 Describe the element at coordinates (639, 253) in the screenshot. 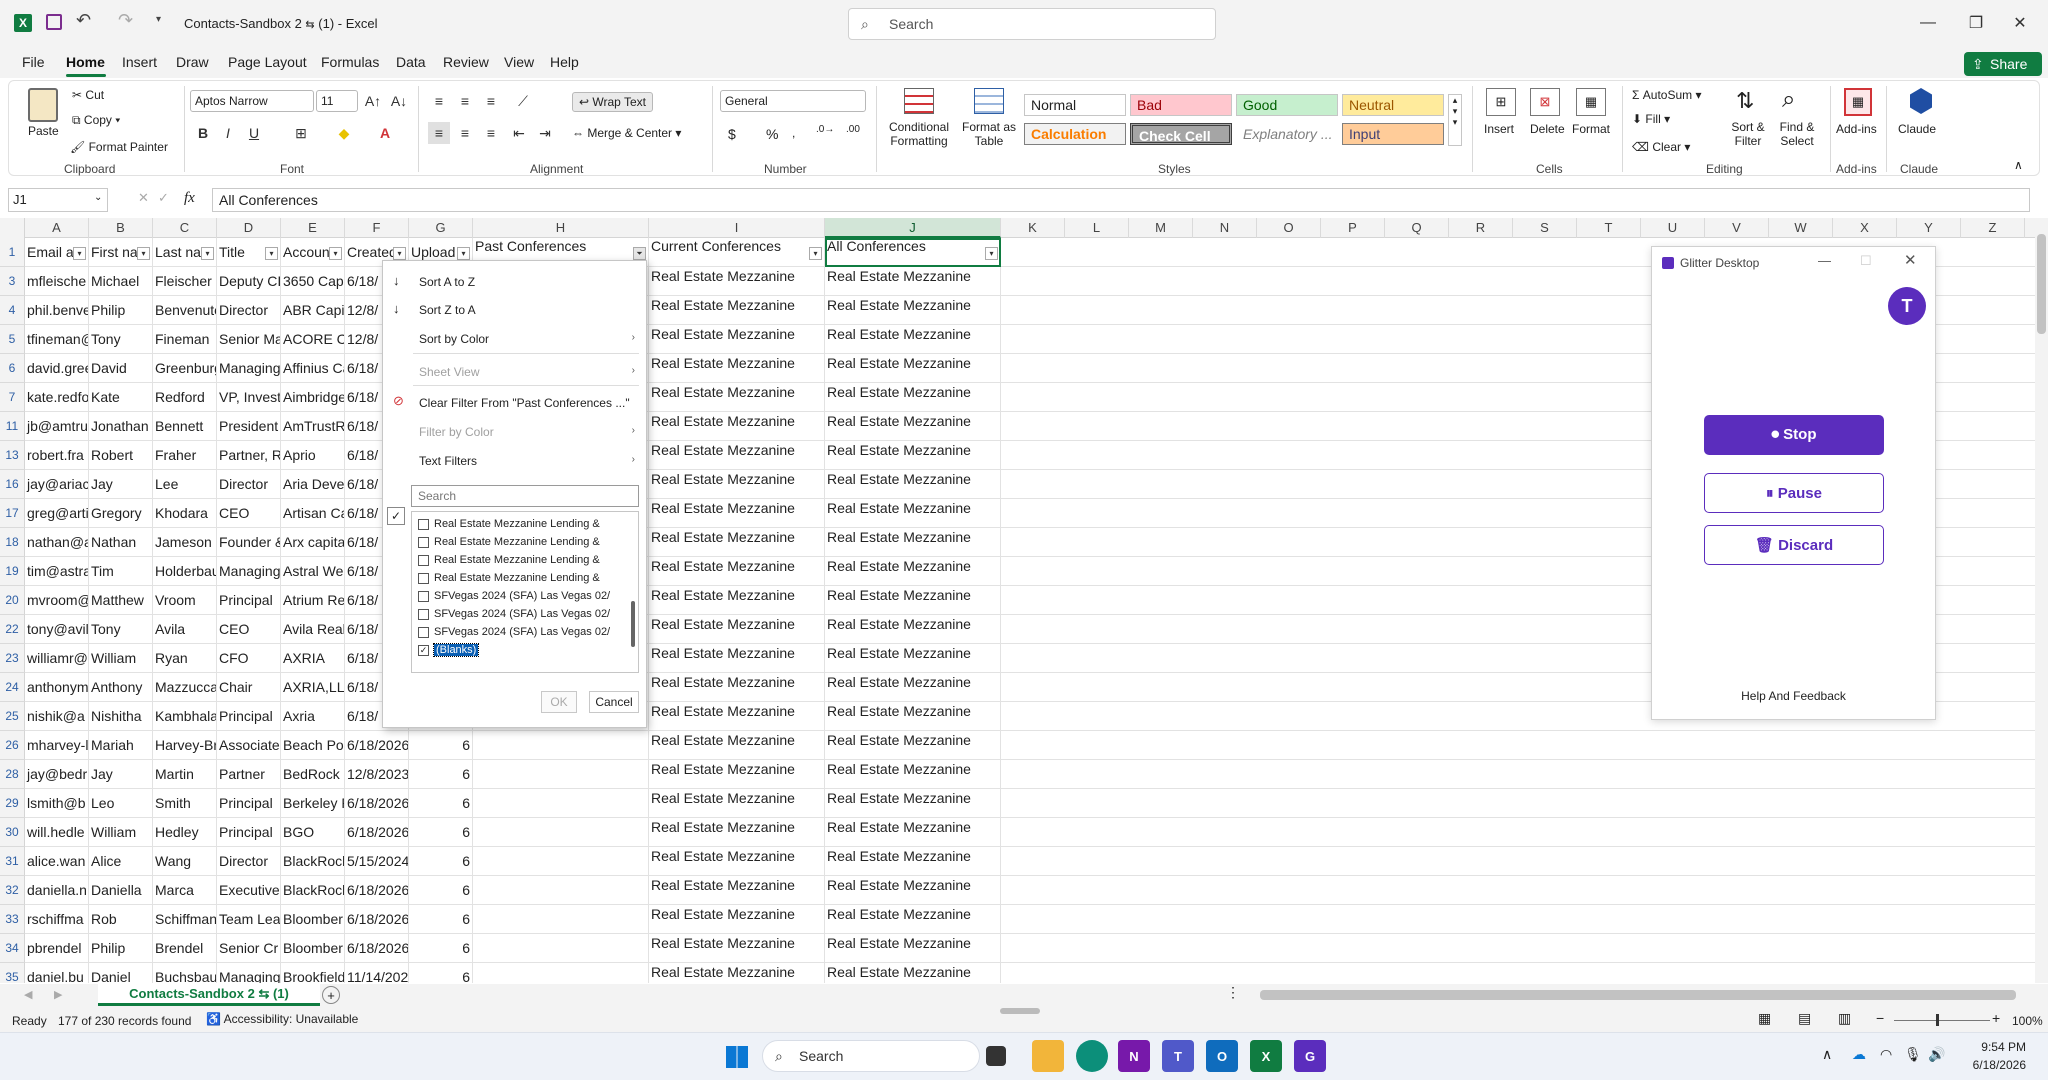

I see `filter-active-icon: ⏷` at that location.